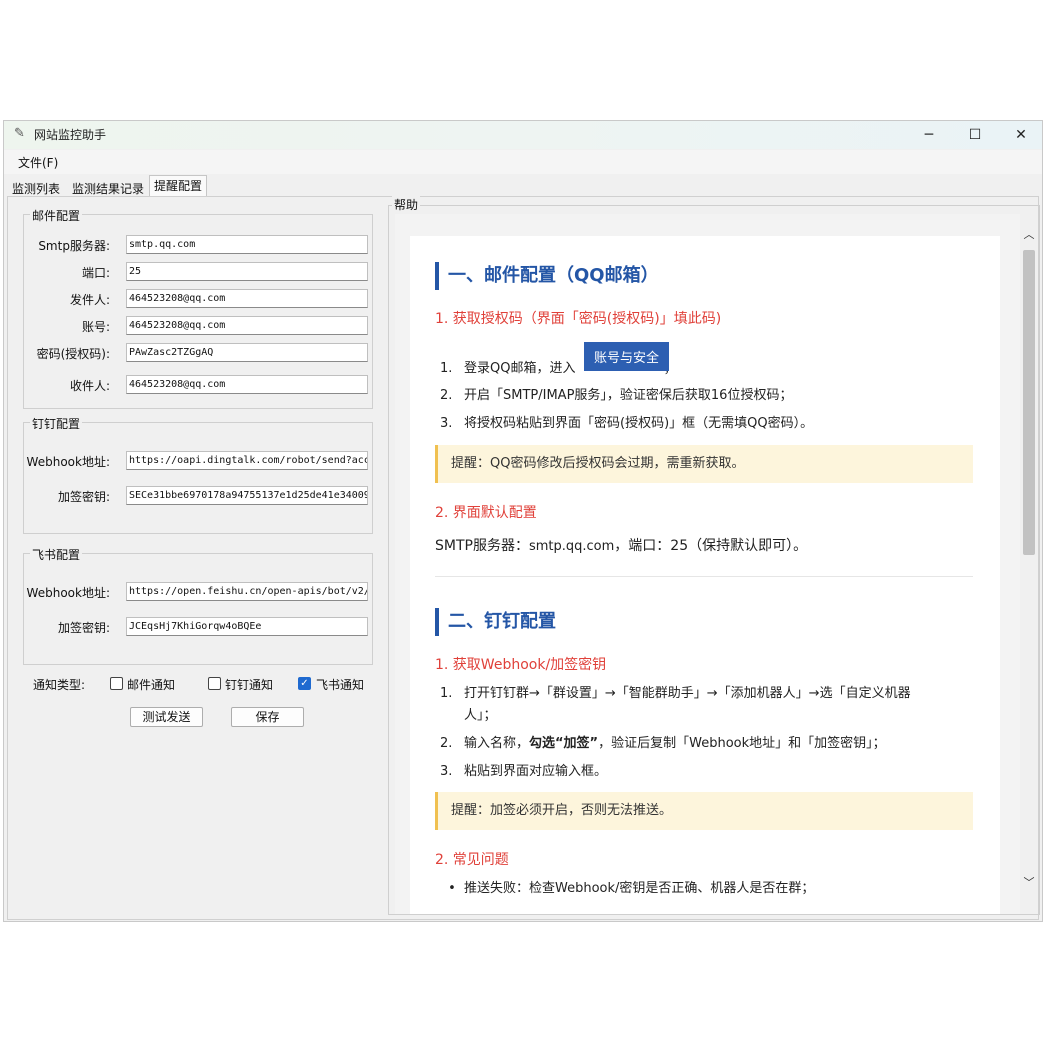  Describe the element at coordinates (151, 685) in the screenshot. I see `email-notify-label: 邮件通知` at that location.